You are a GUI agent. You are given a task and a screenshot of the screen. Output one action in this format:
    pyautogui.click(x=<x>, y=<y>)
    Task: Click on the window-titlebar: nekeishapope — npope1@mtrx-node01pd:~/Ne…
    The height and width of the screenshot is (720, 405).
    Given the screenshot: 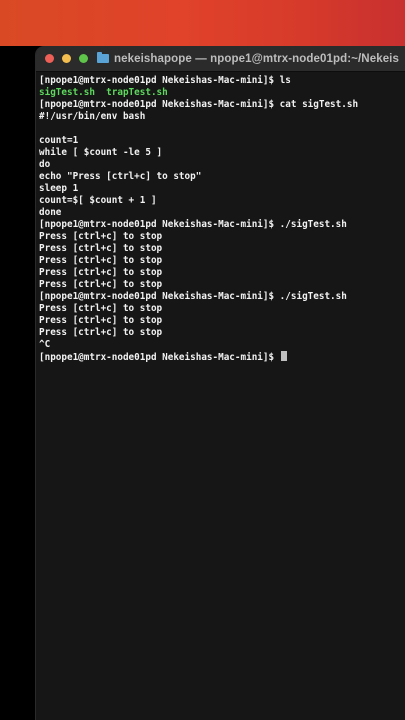 What is the action you would take?
    pyautogui.click(x=220, y=59)
    